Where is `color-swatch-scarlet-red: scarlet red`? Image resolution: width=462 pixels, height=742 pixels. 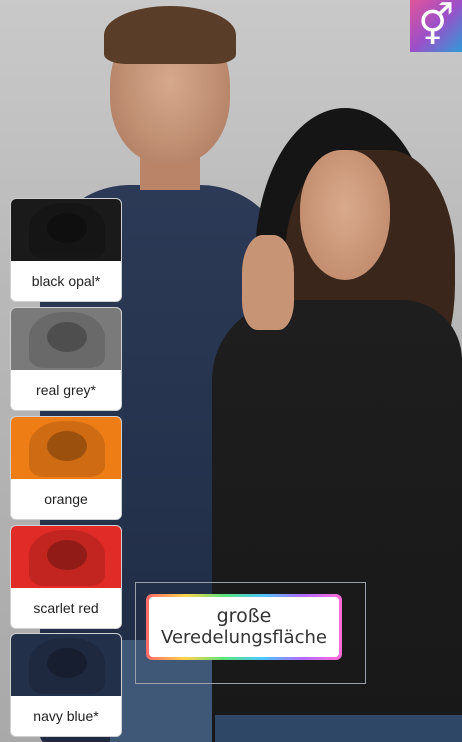
color-swatch-scarlet-red: scarlet red is located at coordinates (66, 577).